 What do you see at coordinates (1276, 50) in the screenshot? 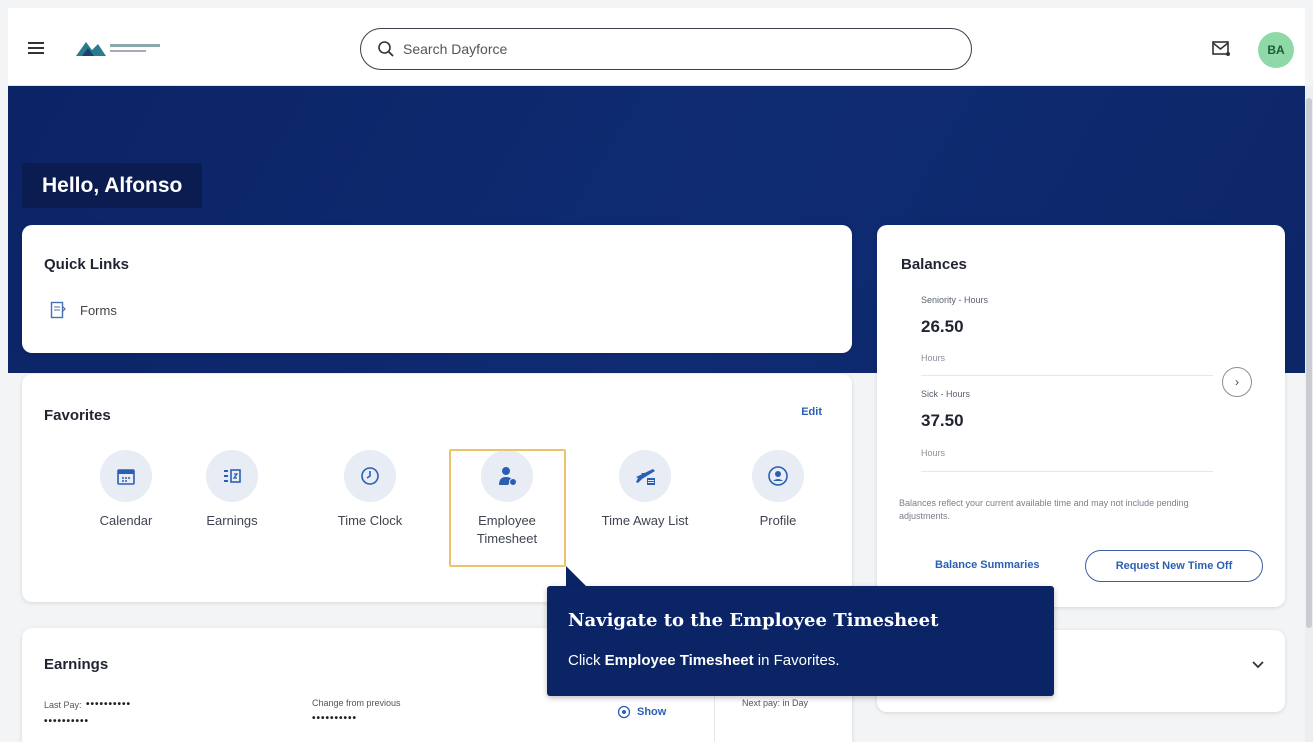
I see `user-avatar: BA` at bounding box center [1276, 50].